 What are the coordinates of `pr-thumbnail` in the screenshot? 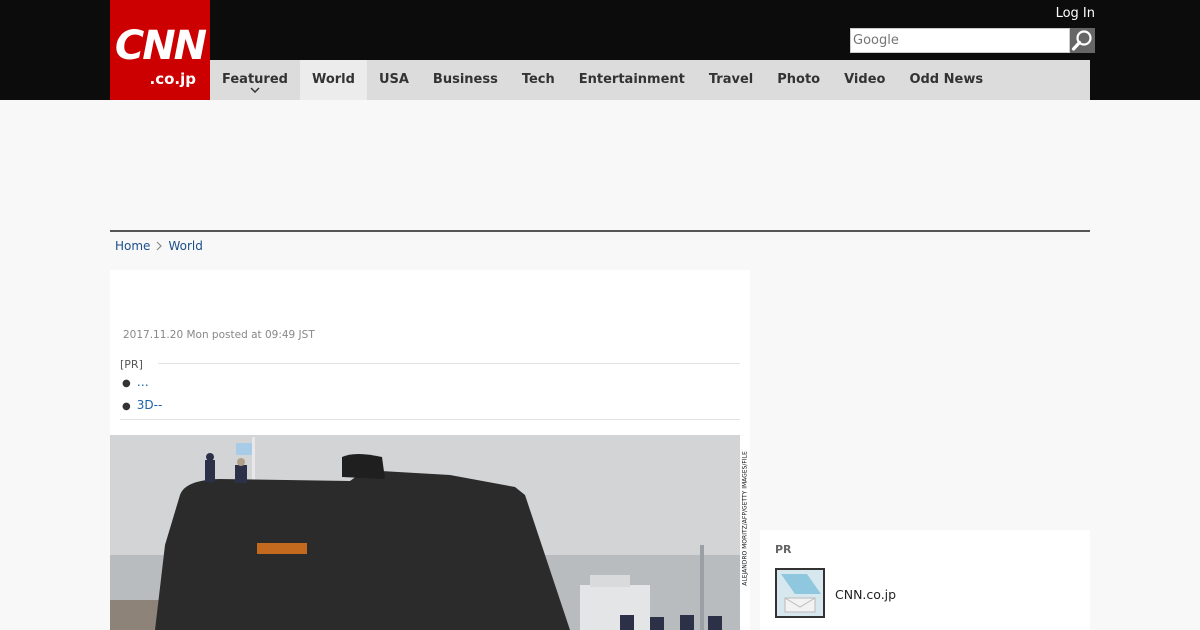 It's located at (800, 593).